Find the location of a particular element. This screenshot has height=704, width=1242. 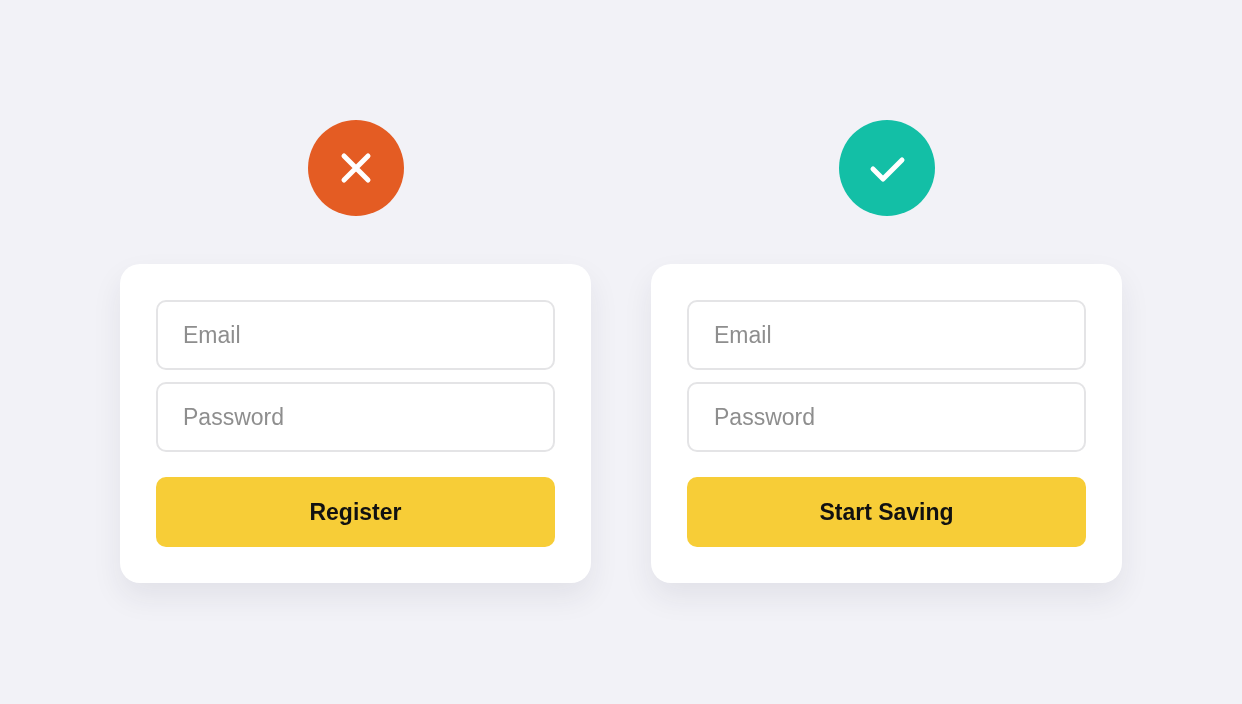

submit-button: Register is located at coordinates (355, 512).